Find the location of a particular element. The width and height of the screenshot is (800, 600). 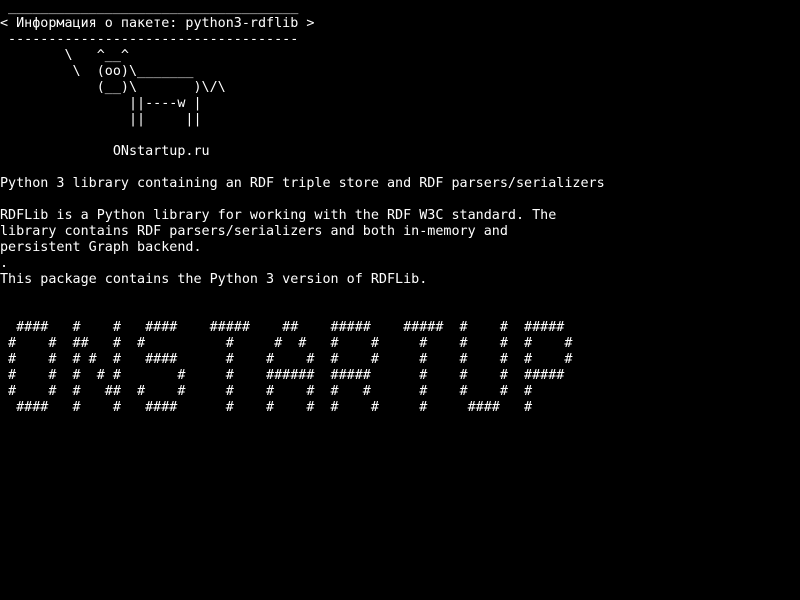

banner-title: < Информация о пакете: python3-rdflib > is located at coordinates (157, 23).